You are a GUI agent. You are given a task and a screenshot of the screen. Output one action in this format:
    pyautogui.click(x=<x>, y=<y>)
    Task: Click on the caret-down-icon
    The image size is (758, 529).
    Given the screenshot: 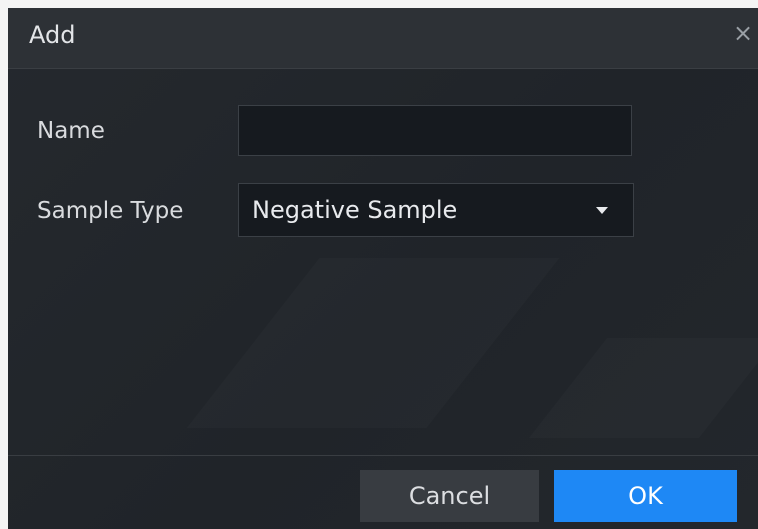 What is the action you would take?
    pyautogui.click(x=602, y=210)
    